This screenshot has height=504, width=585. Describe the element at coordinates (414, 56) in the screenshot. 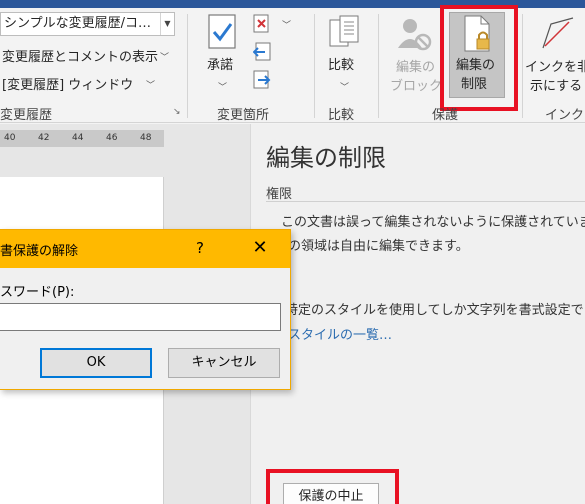

I see `block-authors-button: 編集の ブロック` at that location.